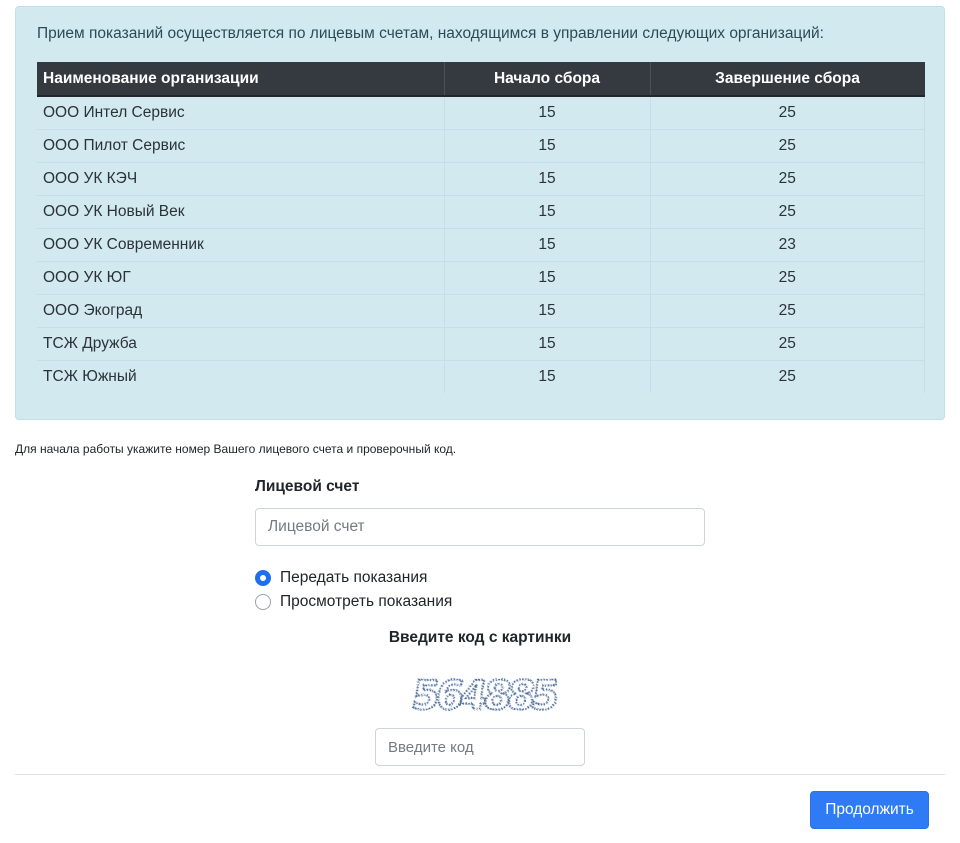 The width and height of the screenshot is (960, 843). What do you see at coordinates (241, 112) in the screenshot?
I see `cell-organization: ООО Интел Сервис` at bounding box center [241, 112].